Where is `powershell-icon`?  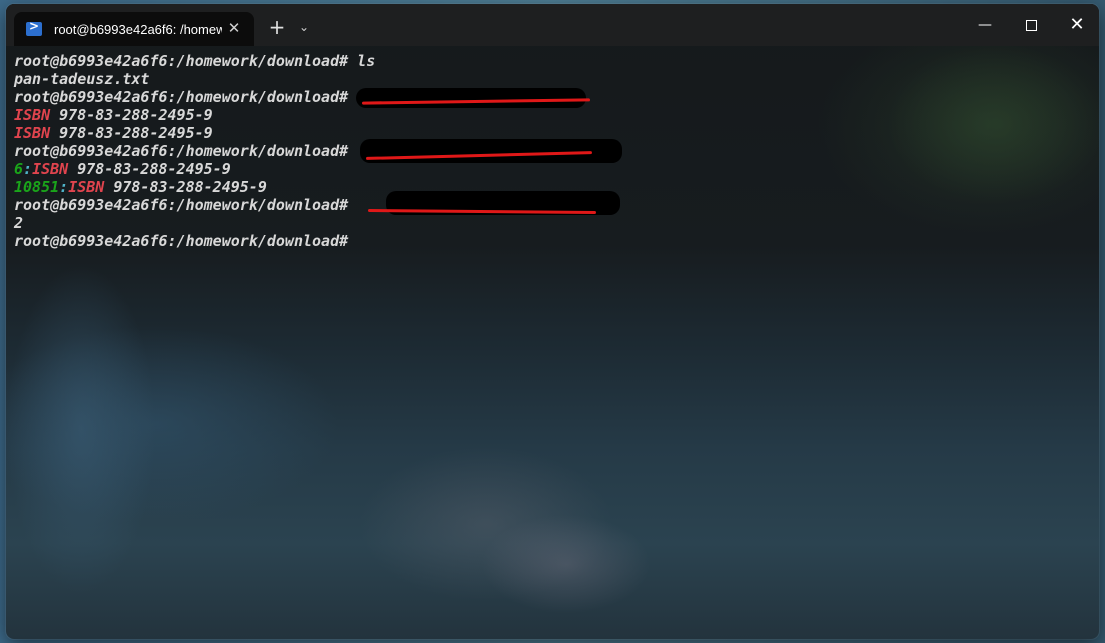 powershell-icon is located at coordinates (34, 27).